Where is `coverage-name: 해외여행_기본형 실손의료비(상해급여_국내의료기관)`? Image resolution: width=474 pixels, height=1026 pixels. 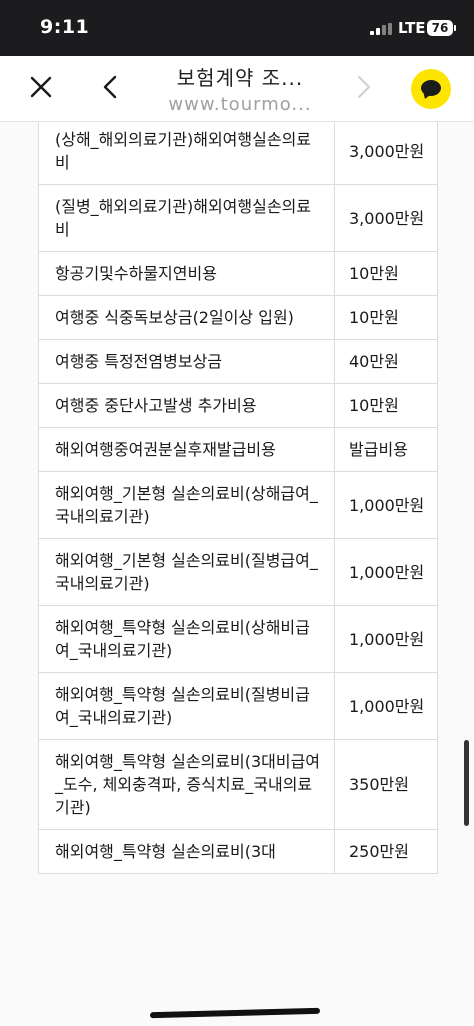 coverage-name: 해외여행_기본형 실손의료비(상해급여_국내의료기관) is located at coordinates (186, 505).